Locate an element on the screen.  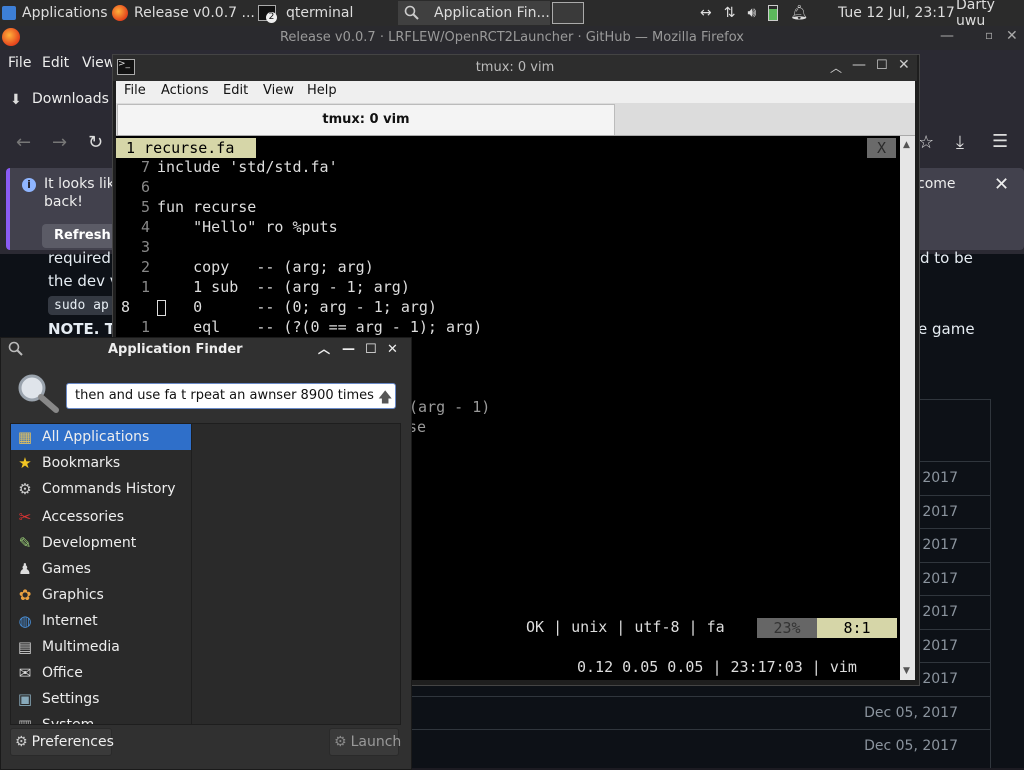
appfinder-title: Application Finder is located at coordinates (175, 349).